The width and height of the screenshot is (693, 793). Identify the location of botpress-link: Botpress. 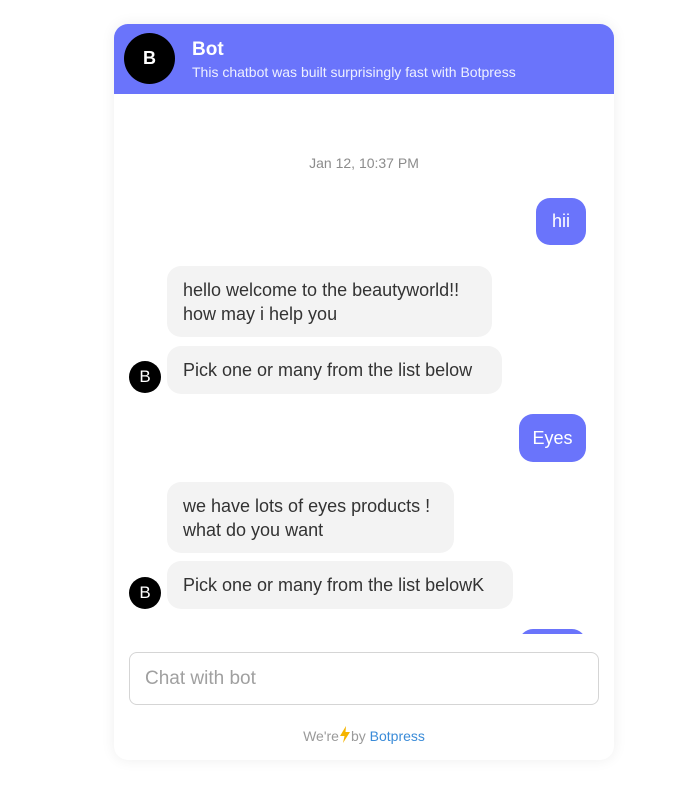
(397, 736).